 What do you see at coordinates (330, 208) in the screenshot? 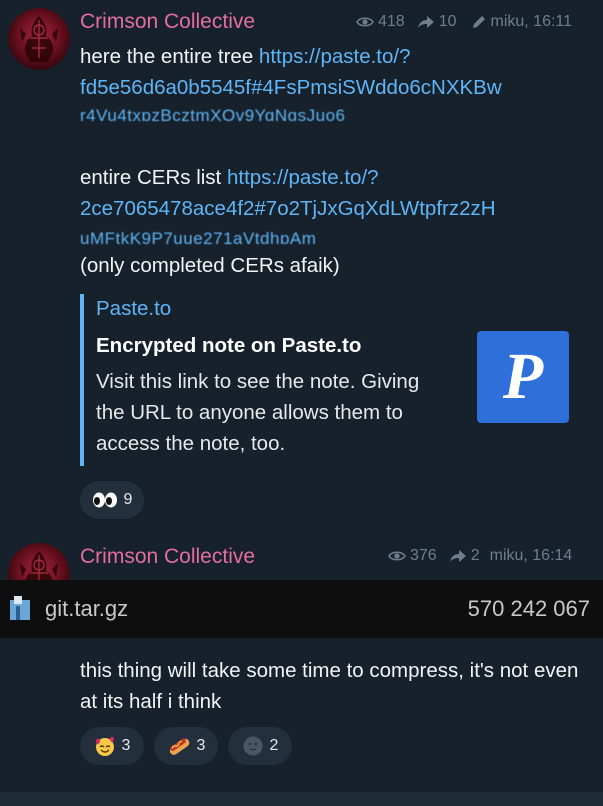
I see `paste-link-cont: 2ce7065478ace4f2#7o2TjJxGqXdLWtpfrz2zH` at bounding box center [330, 208].